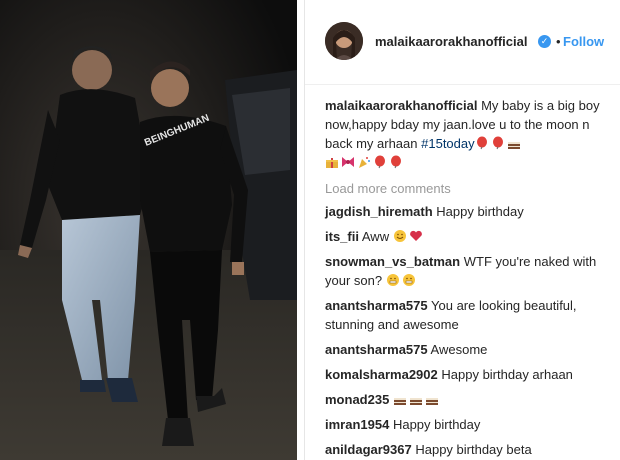 The image size is (620, 460). I want to click on caption-hashtag: #15today, so click(448, 143).